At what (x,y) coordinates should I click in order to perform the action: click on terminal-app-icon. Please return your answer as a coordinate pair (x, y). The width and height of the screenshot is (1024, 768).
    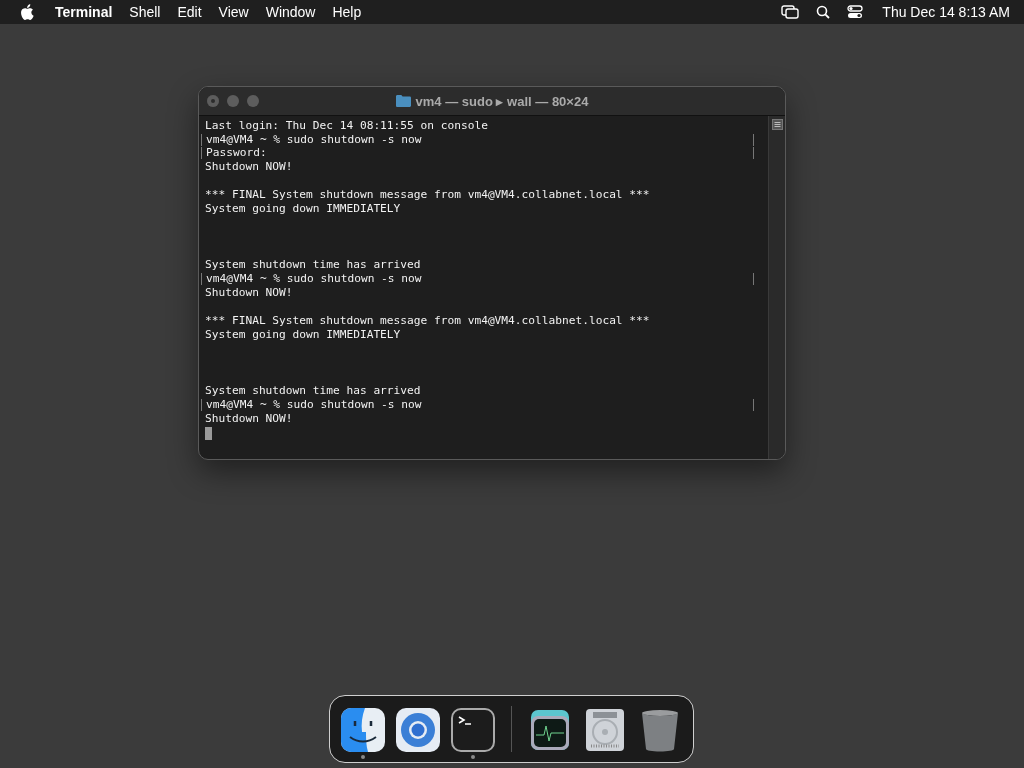
    Looking at the image, I should click on (473, 729).